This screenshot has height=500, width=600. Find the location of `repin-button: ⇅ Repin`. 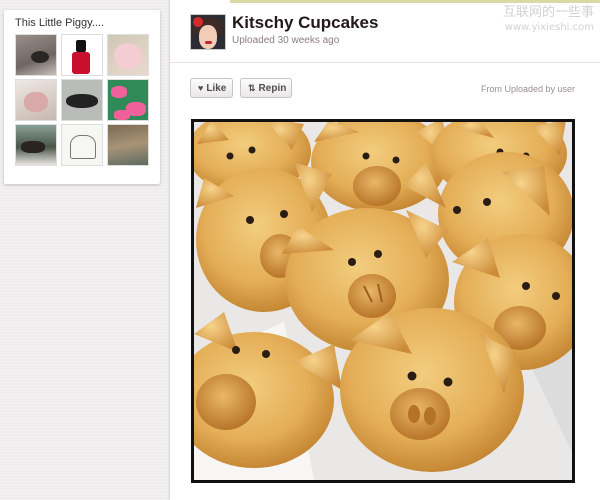

repin-button: ⇅ Repin is located at coordinates (266, 88).